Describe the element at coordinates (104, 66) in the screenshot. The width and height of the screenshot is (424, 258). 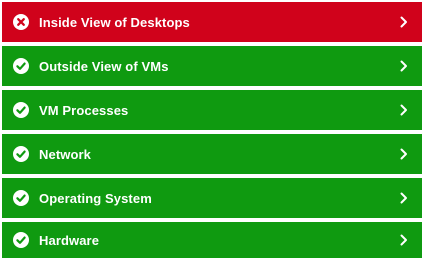
I see `check-label: Outside View of VMs` at that location.